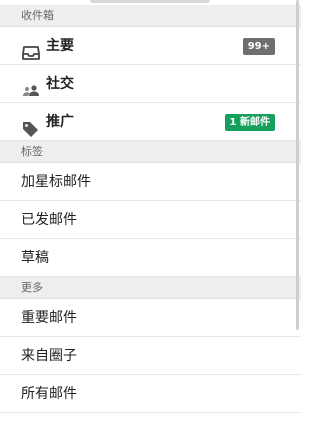 The image size is (320, 430). What do you see at coordinates (150, 258) in the screenshot?
I see `nav-item-drafts: 草稿` at bounding box center [150, 258].